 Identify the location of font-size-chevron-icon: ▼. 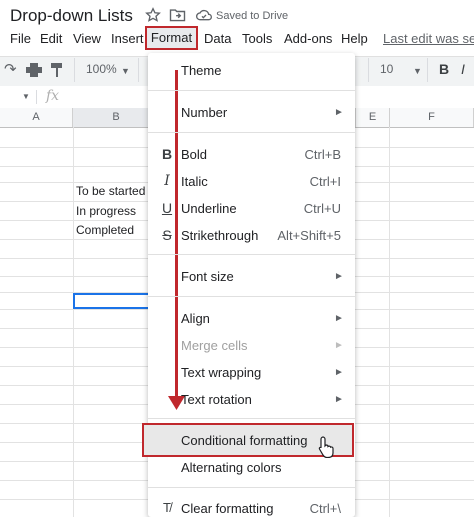
(417, 71).